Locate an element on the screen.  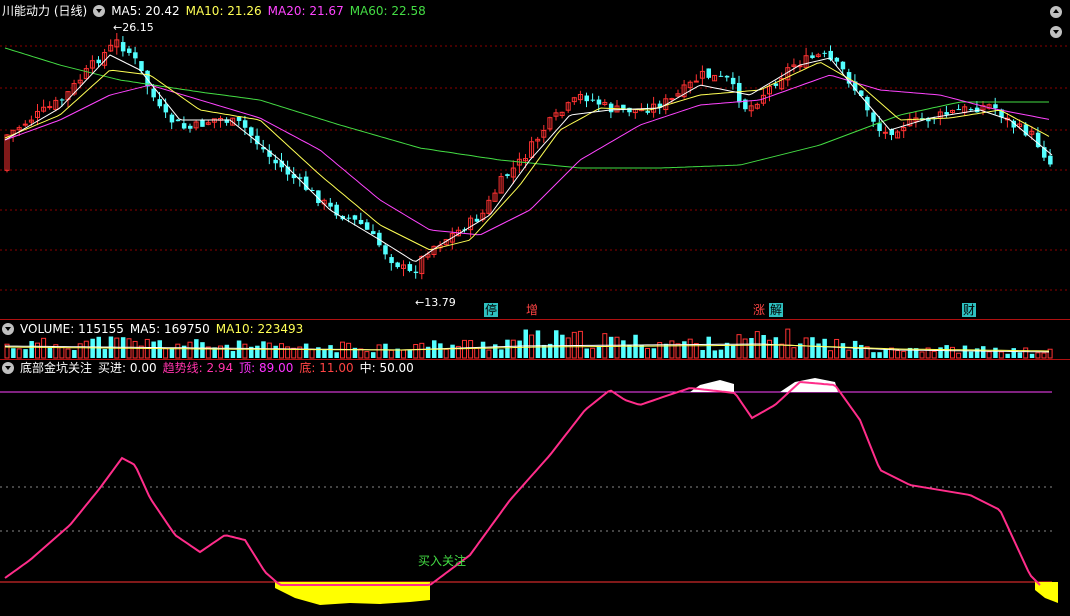
collapse-down-icon is located at coordinates (1056, 32).